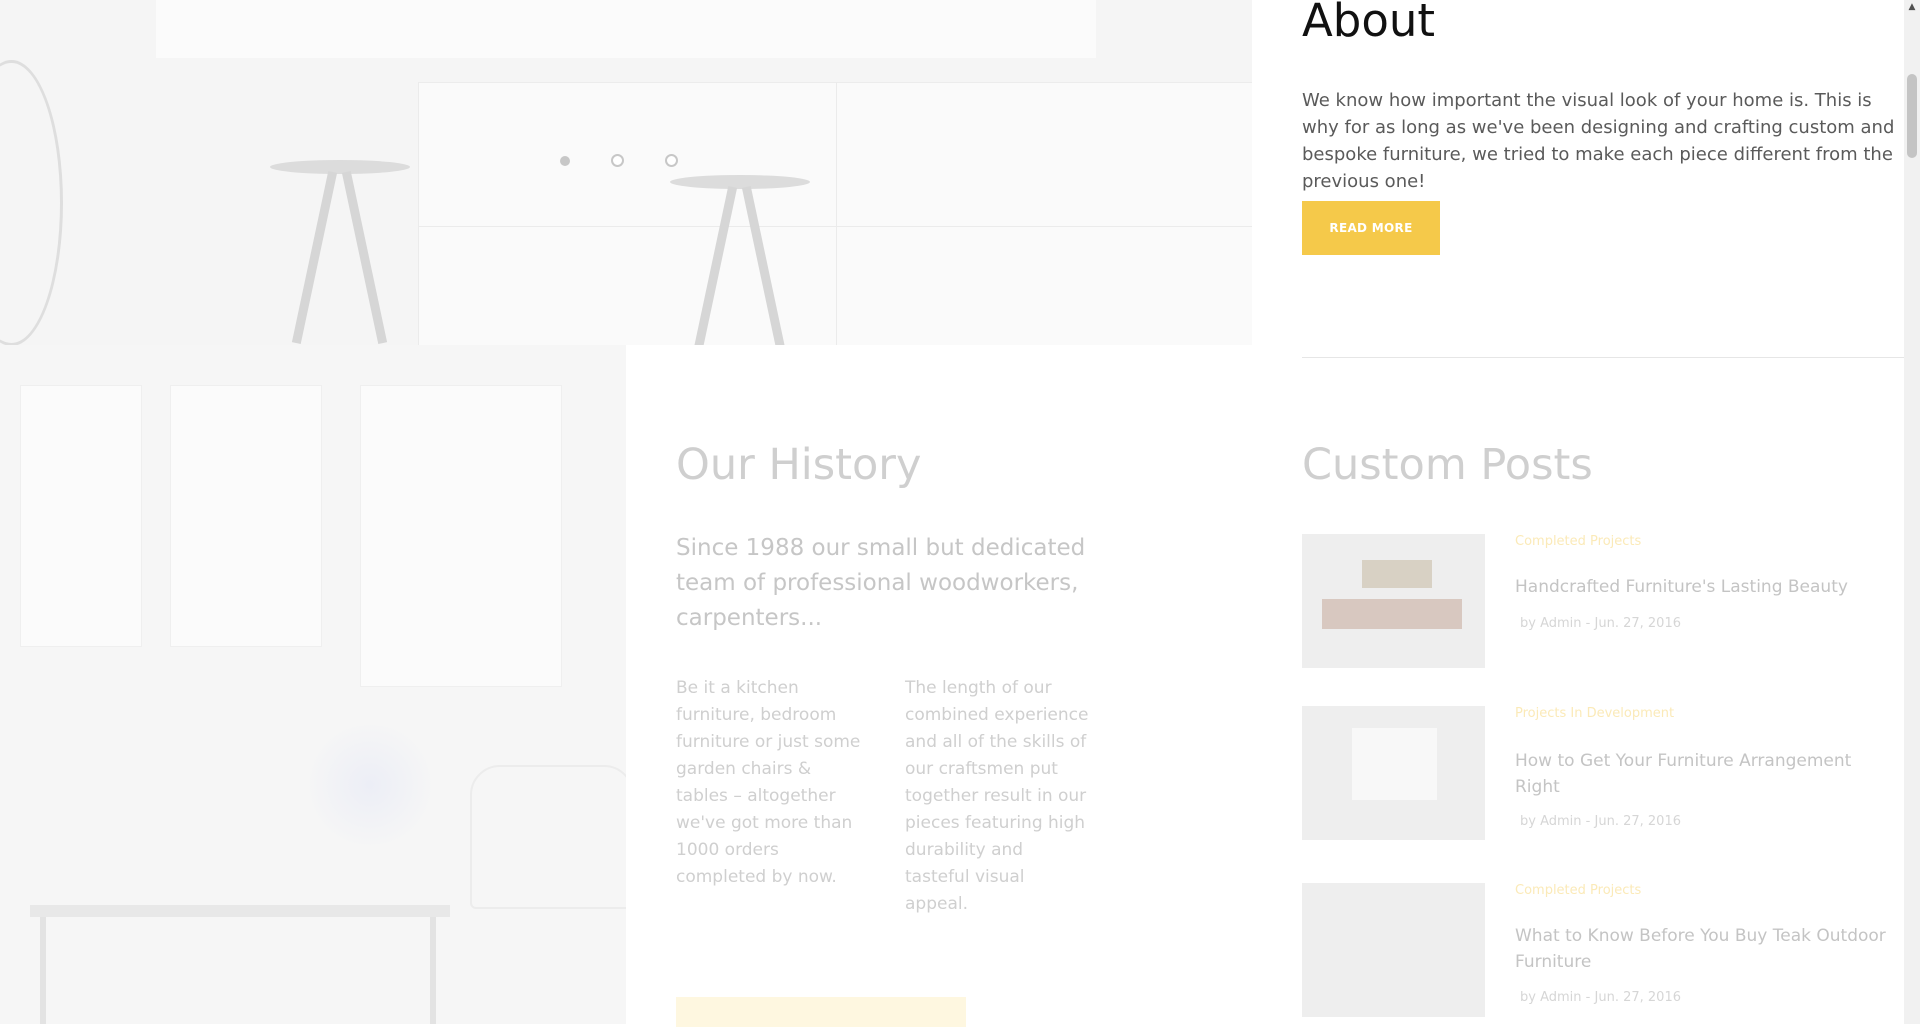 This screenshot has height=1027, width=1920. Describe the element at coordinates (240, 911) in the screenshot. I see `coffee-table` at that location.